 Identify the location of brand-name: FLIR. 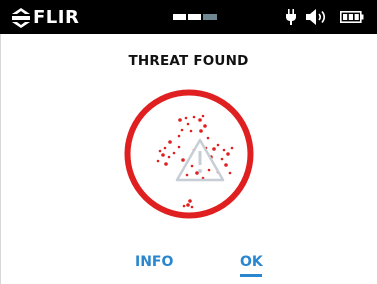
(56, 17).